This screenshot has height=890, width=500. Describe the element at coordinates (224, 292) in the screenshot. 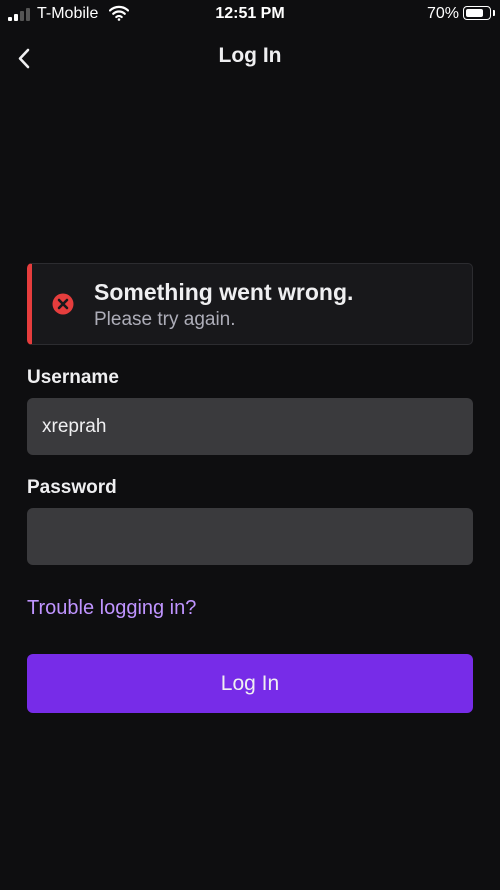

I see `error-title: Something went wrong.` at that location.